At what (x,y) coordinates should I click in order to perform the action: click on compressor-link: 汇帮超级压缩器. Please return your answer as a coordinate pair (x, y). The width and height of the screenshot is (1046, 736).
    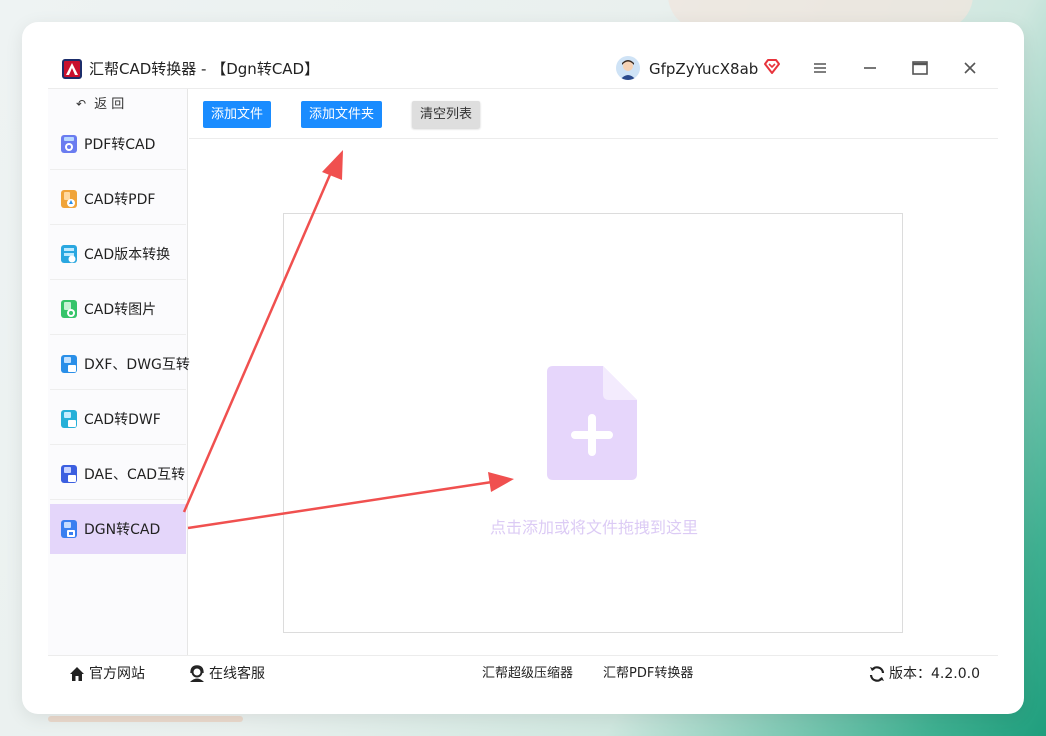
    Looking at the image, I should click on (527, 674).